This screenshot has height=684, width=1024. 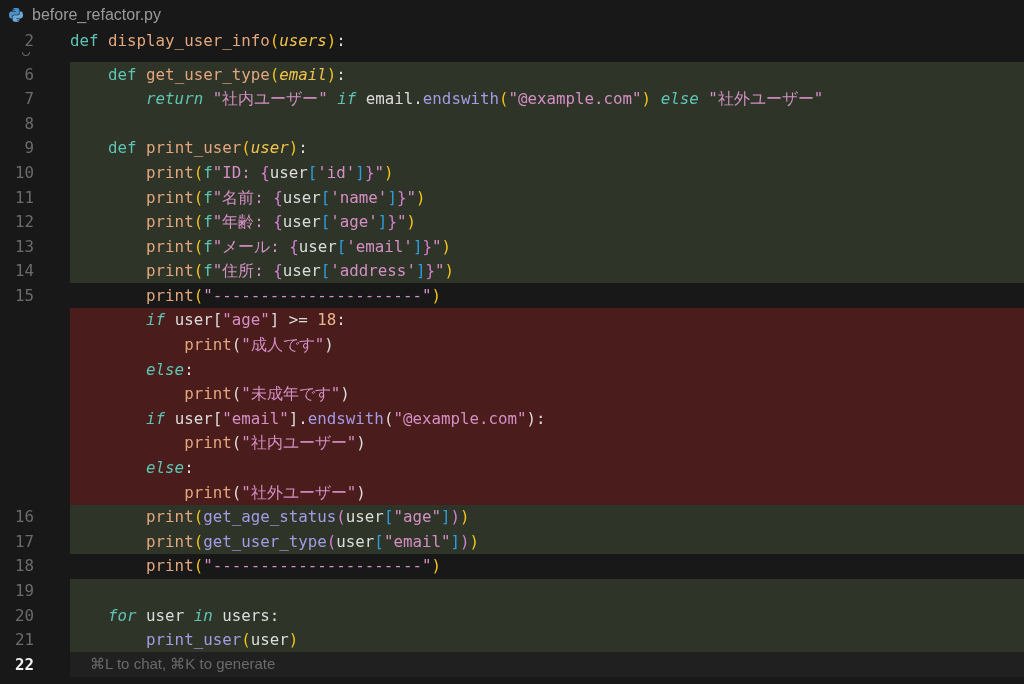 What do you see at coordinates (29, 74) in the screenshot?
I see `line-number: 6` at bounding box center [29, 74].